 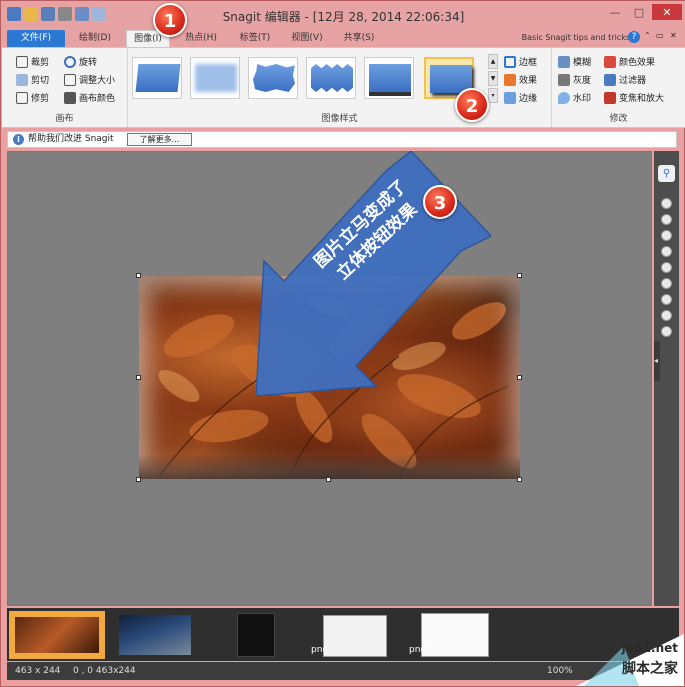 I want to click on arrow-callout, so click(x=373, y=273).